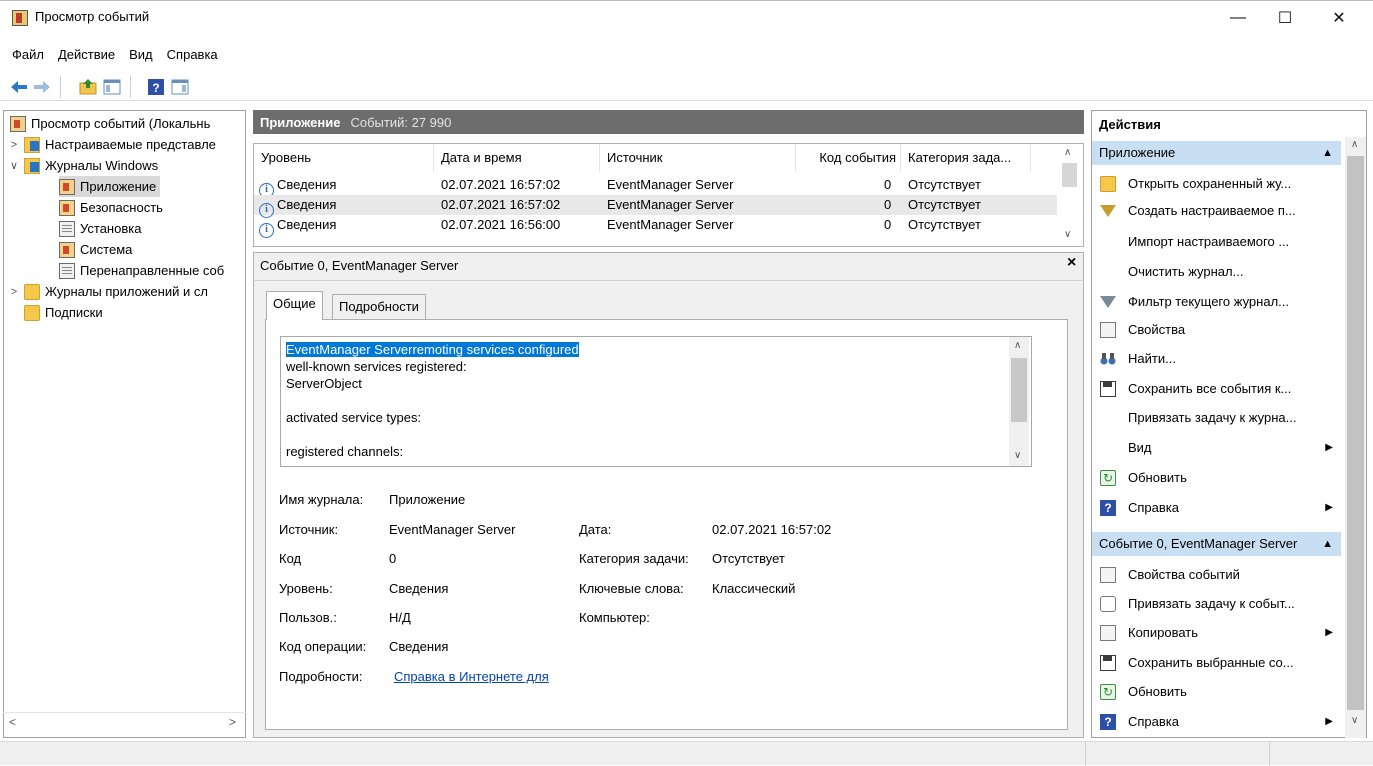 The height and width of the screenshot is (766, 1373). I want to click on tab-details: Подробности, so click(379, 307).